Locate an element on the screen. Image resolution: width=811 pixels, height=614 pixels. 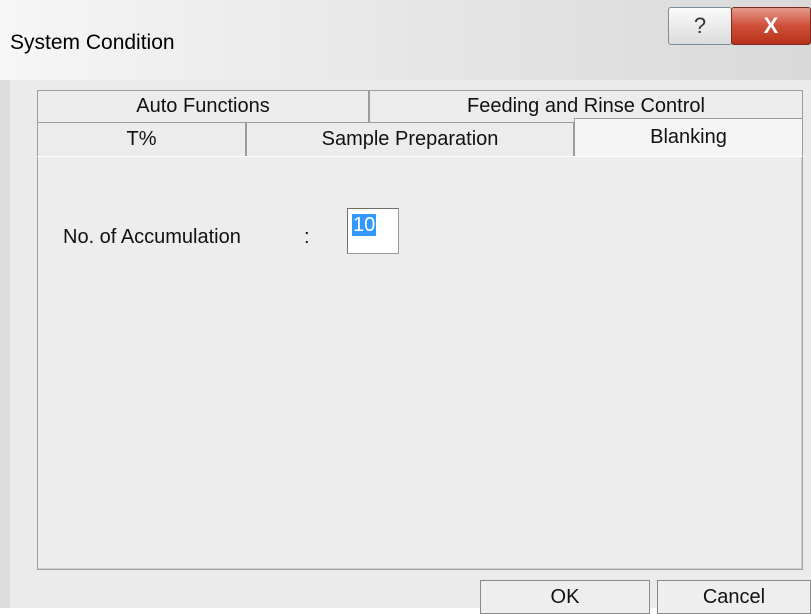
cancel-label: Cancel is located at coordinates (734, 596).